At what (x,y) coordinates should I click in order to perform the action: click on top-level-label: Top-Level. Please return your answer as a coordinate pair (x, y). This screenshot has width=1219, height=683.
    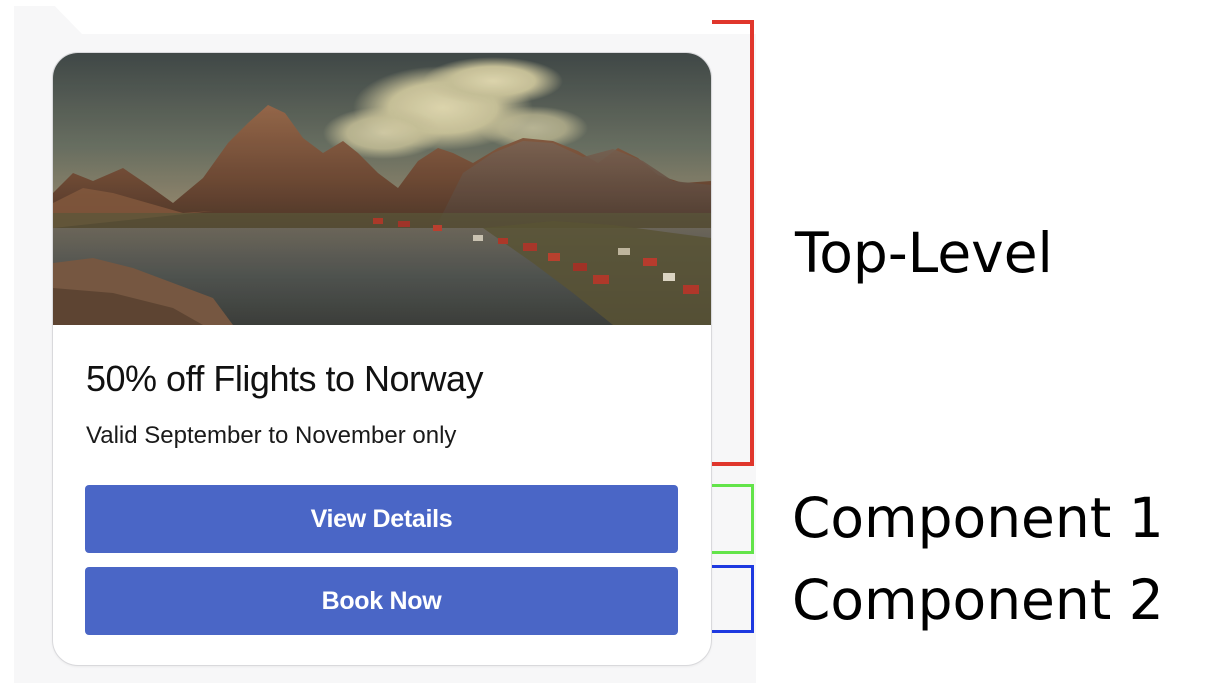
    Looking at the image, I should click on (924, 253).